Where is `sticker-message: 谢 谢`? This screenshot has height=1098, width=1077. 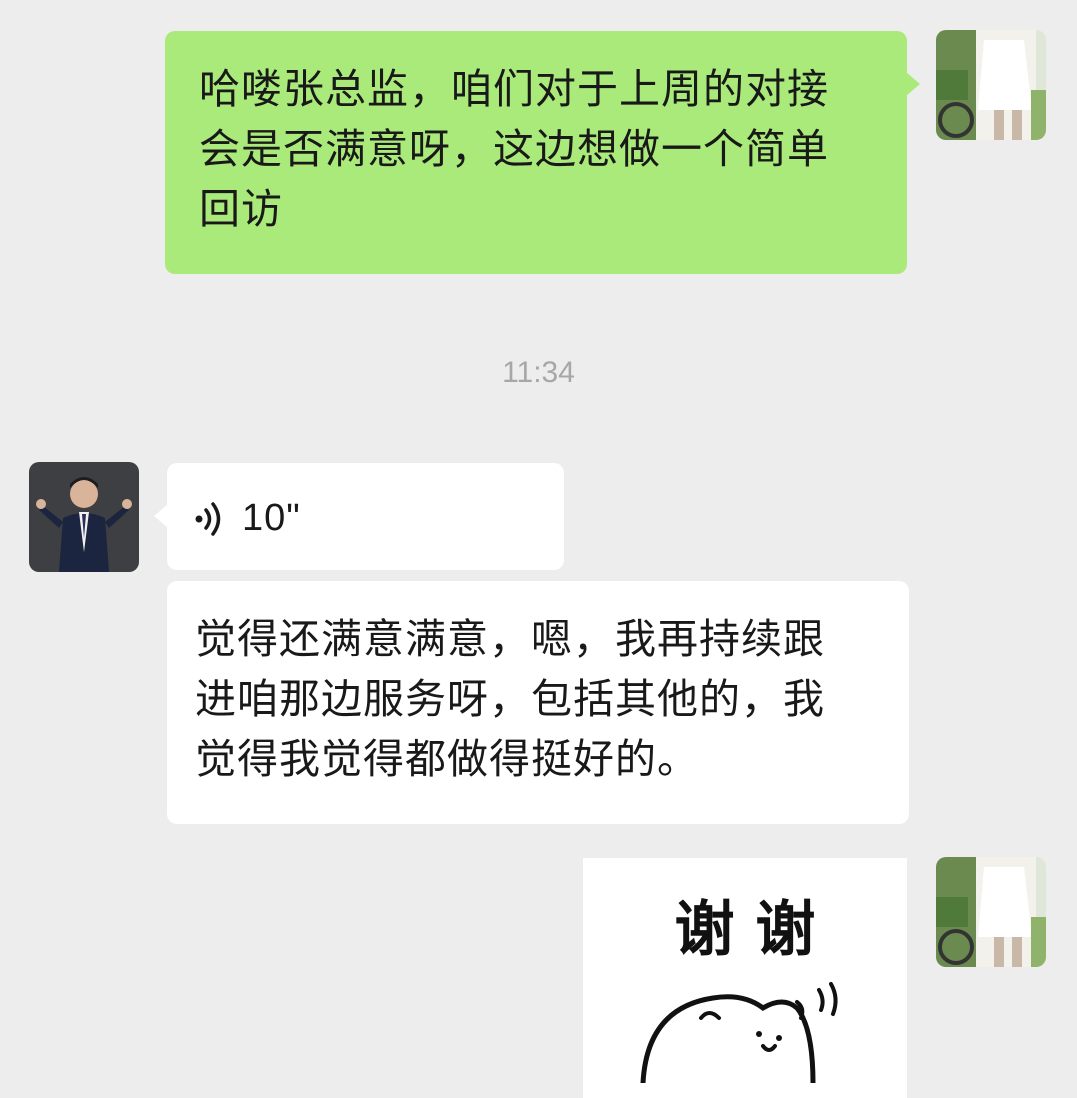
sticker-message: 谢 谢 is located at coordinates (745, 978).